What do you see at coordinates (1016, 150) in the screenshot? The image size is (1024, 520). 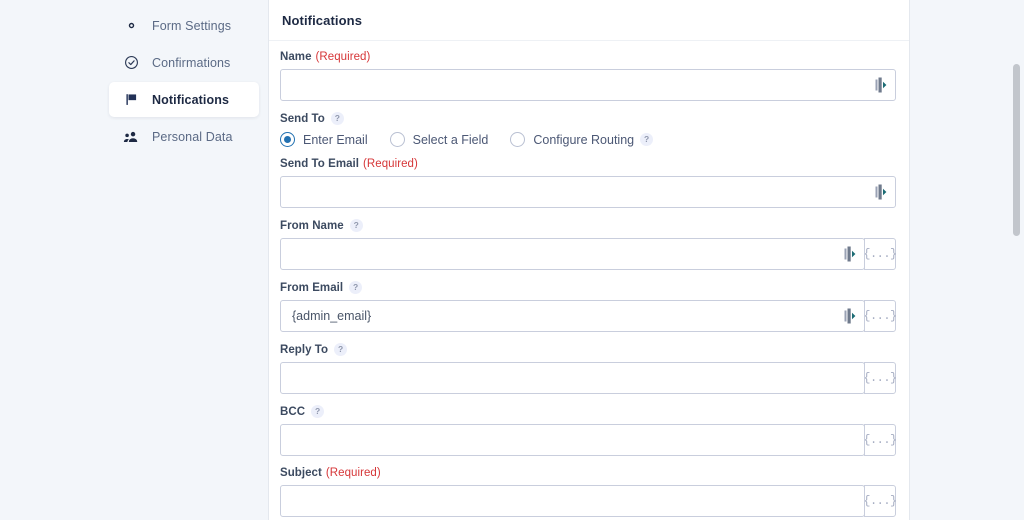 I see `page-scrollbar-thumb` at bounding box center [1016, 150].